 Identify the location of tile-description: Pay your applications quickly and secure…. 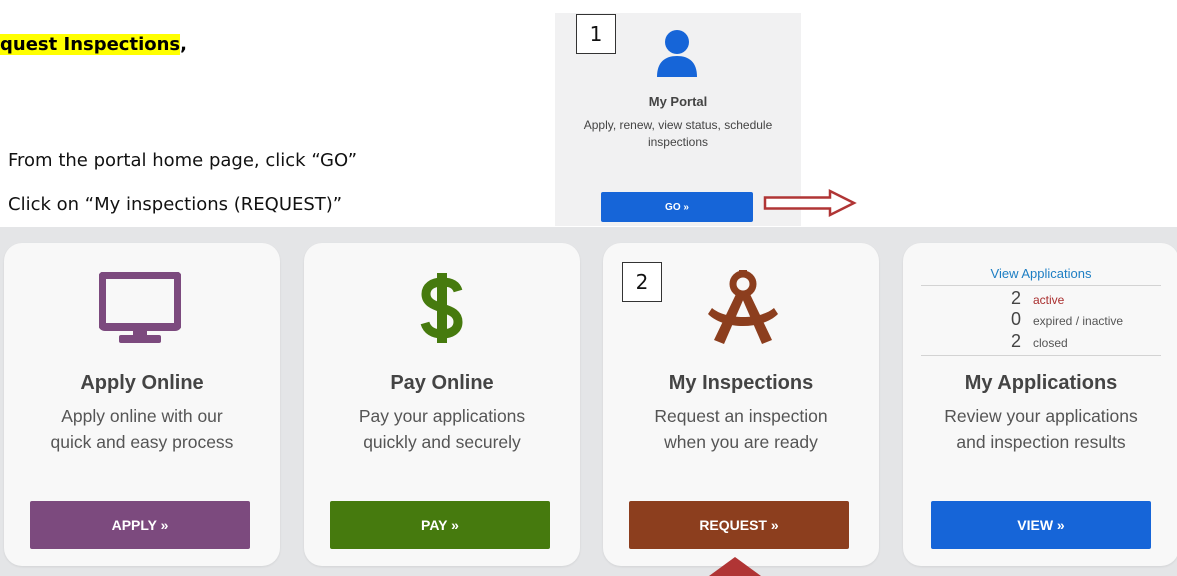
(442, 429).